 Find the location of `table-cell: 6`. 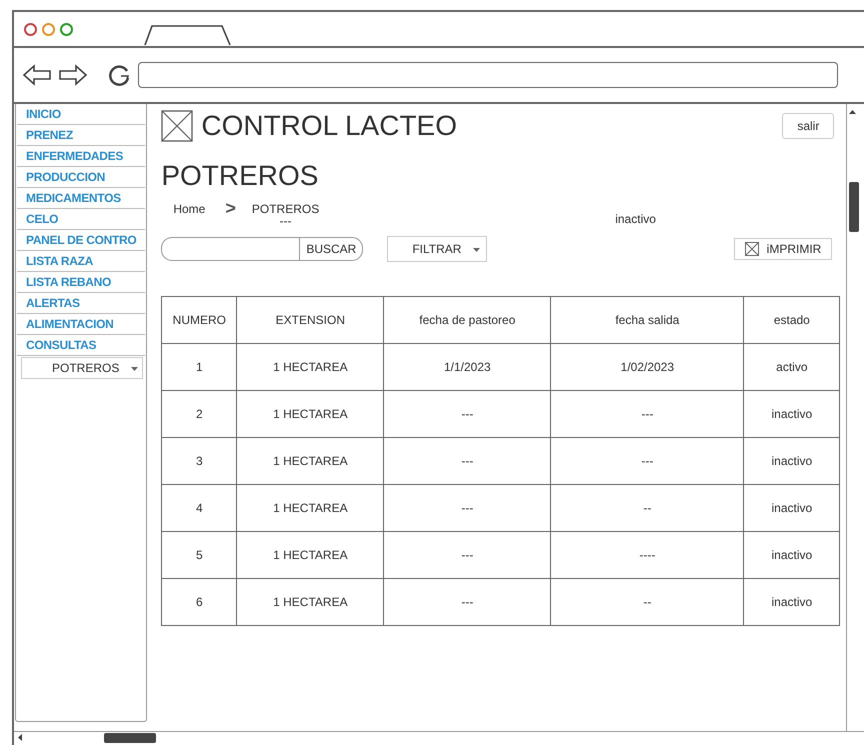

table-cell: 6 is located at coordinates (199, 602).